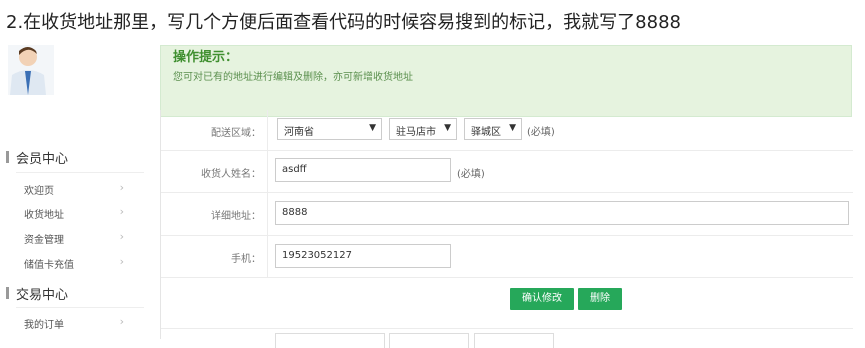  I want to click on name-row: 收货人姓名： asdff (必填), so click(507, 171).